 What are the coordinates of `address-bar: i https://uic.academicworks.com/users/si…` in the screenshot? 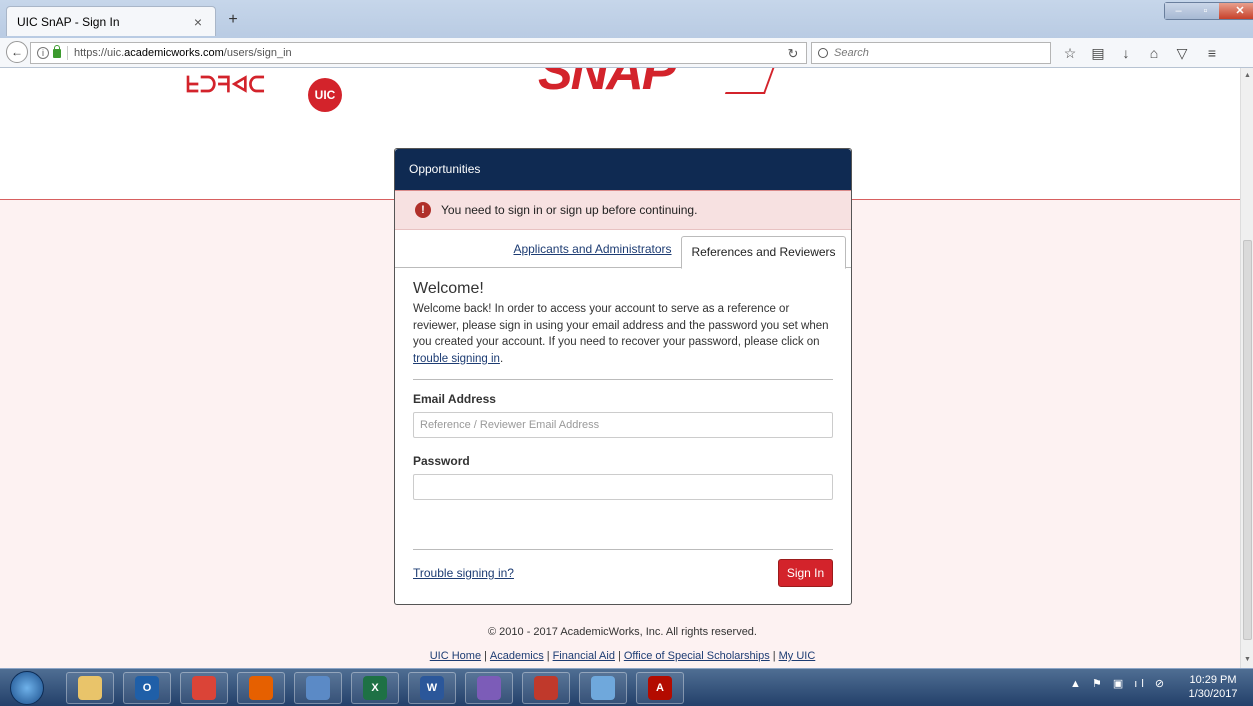 It's located at (418, 53).